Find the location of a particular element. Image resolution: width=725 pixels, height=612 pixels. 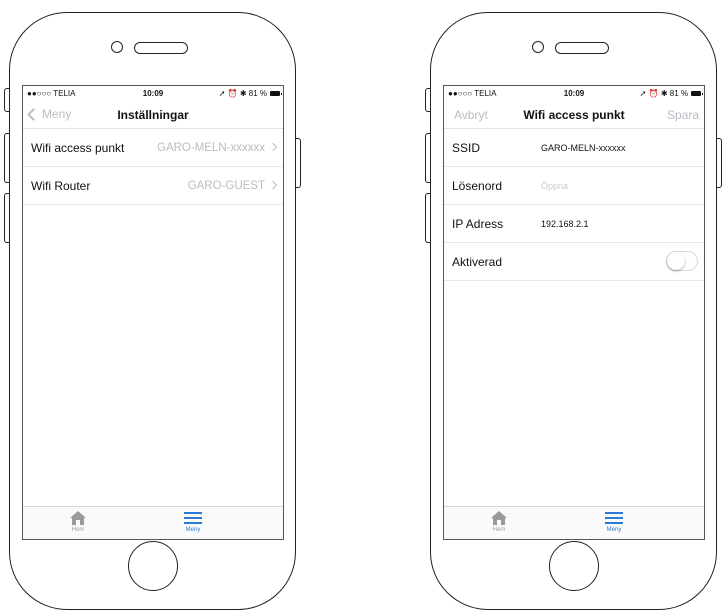

ssid-field: GARO-MELN-xxxxxx is located at coordinates (583, 148).